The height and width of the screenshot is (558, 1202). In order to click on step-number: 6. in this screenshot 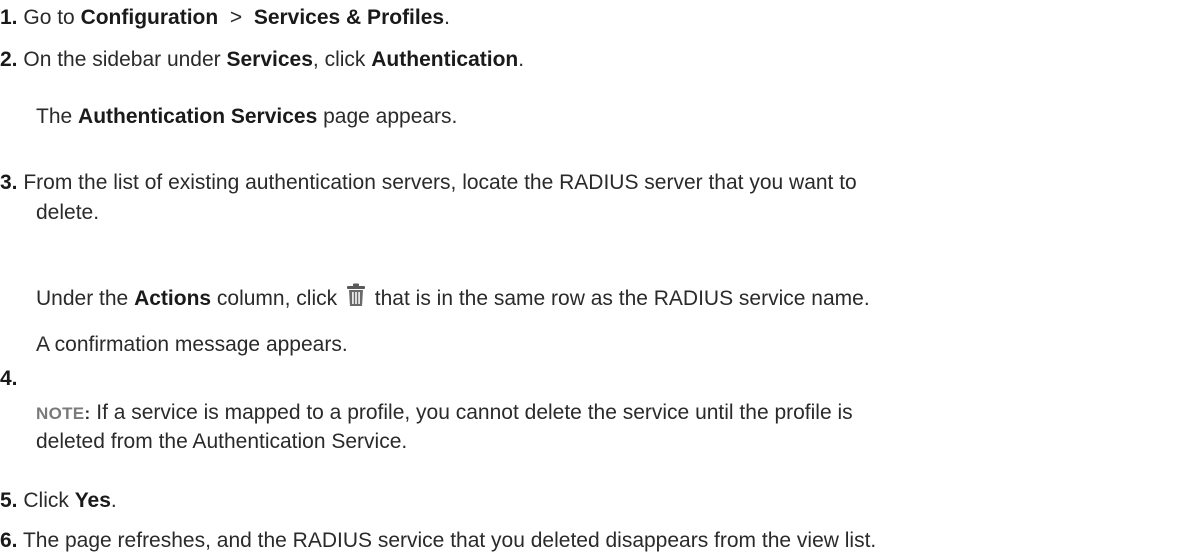, I will do `click(9, 540)`.